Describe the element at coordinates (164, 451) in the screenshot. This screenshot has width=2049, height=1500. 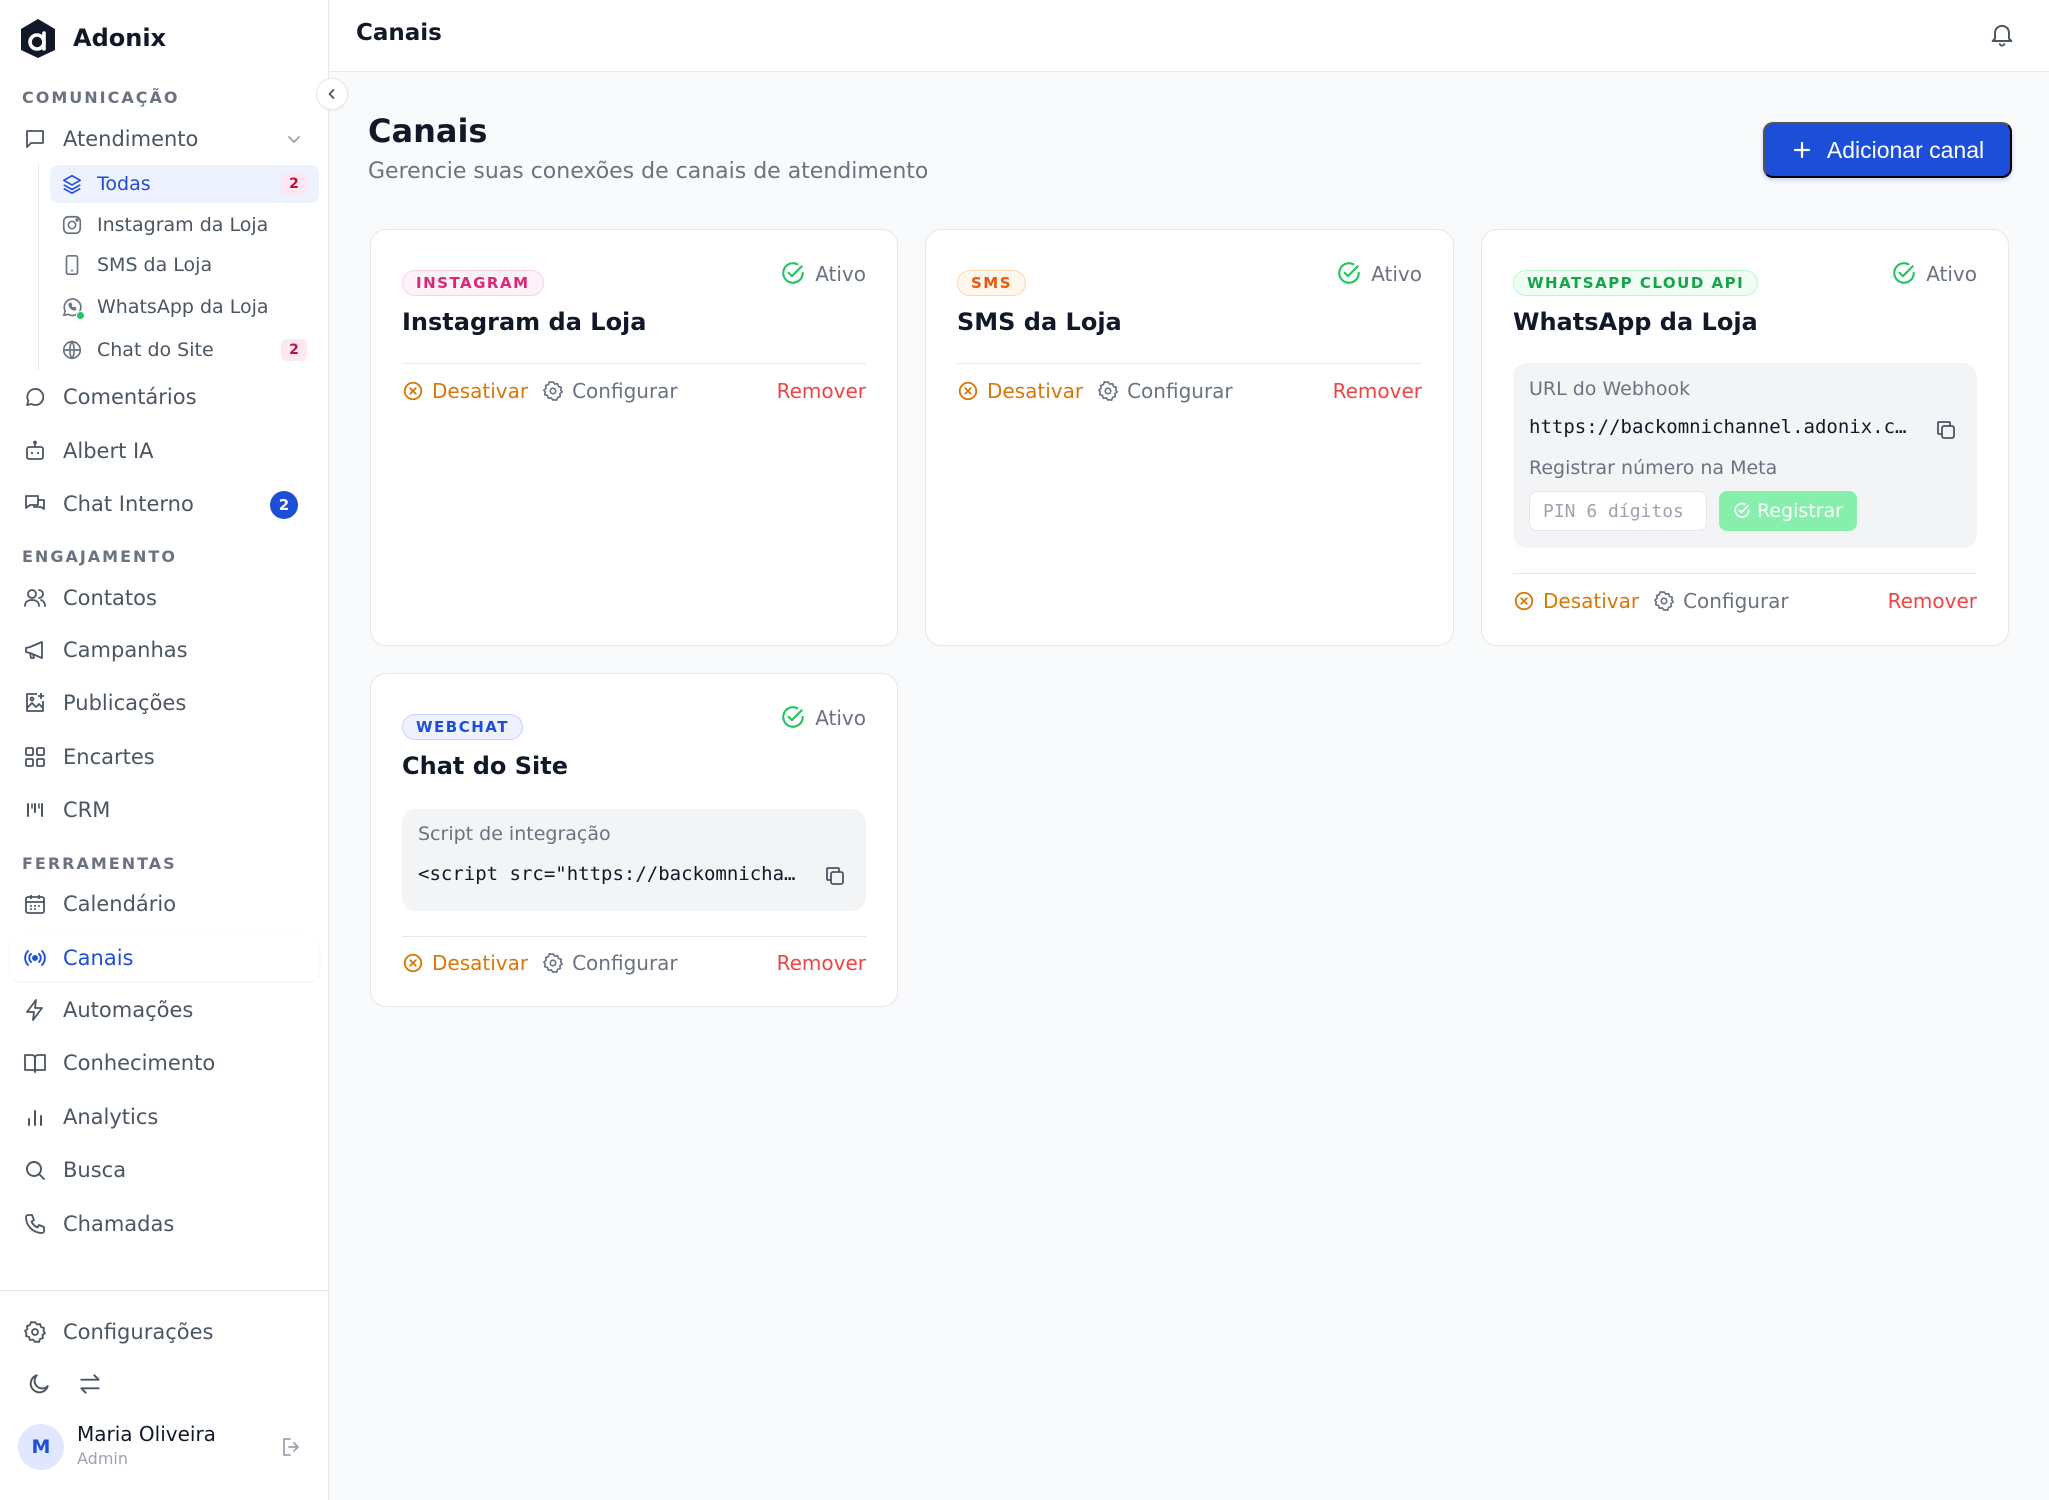
I see `sidebar-item-albert-ia: Albert IA` at that location.